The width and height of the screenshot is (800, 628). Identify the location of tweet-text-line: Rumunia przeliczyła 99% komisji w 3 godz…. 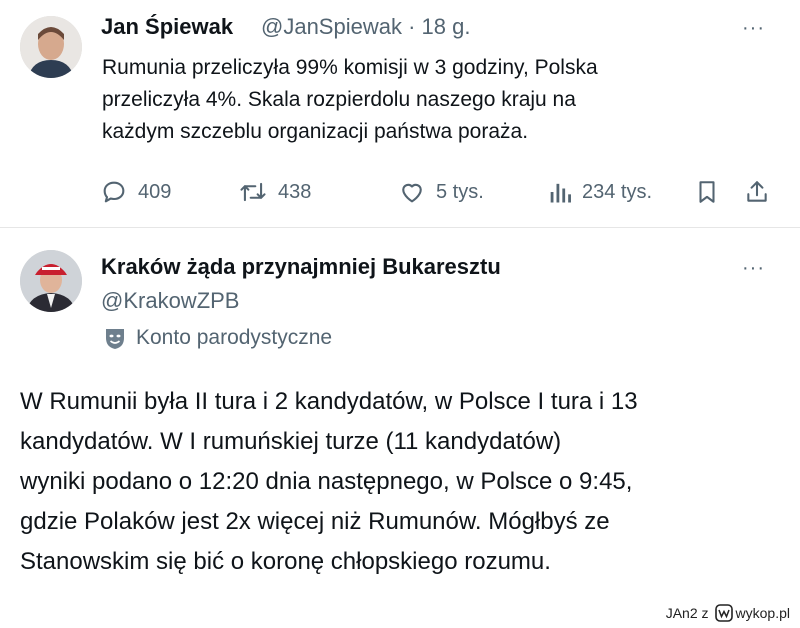
(350, 67).